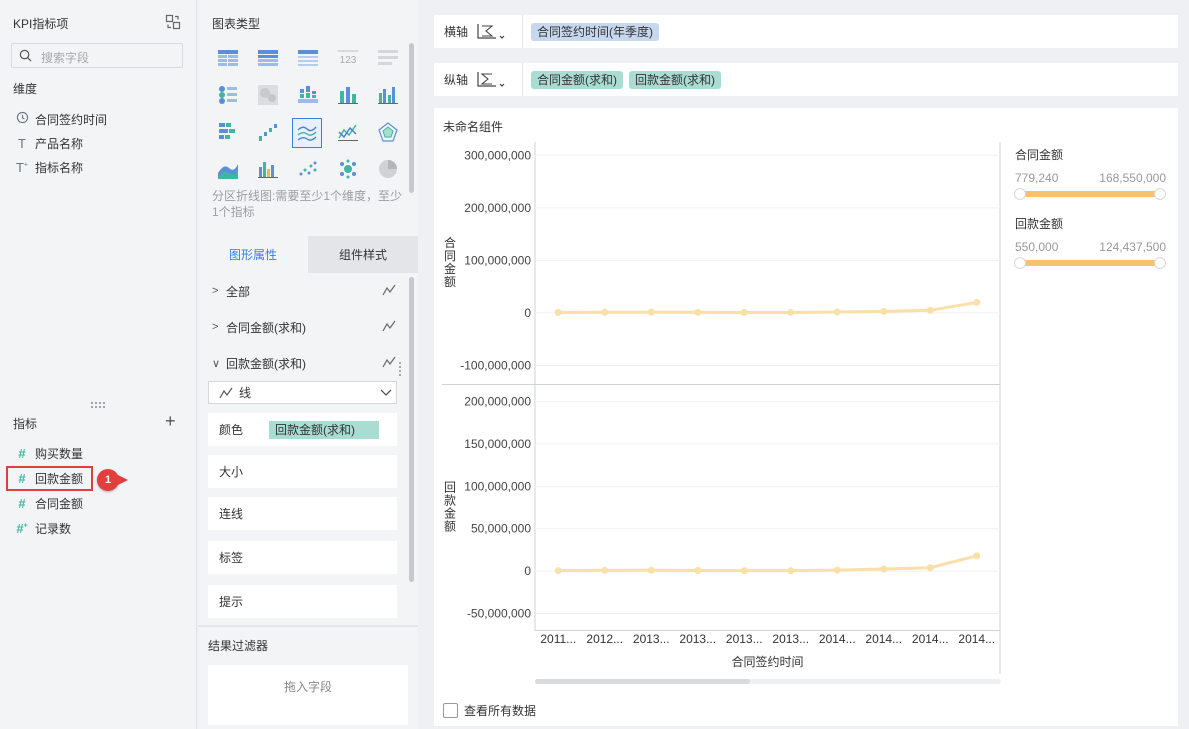 The image size is (1189, 729). I want to click on pie-chart-icon, so click(388, 169).